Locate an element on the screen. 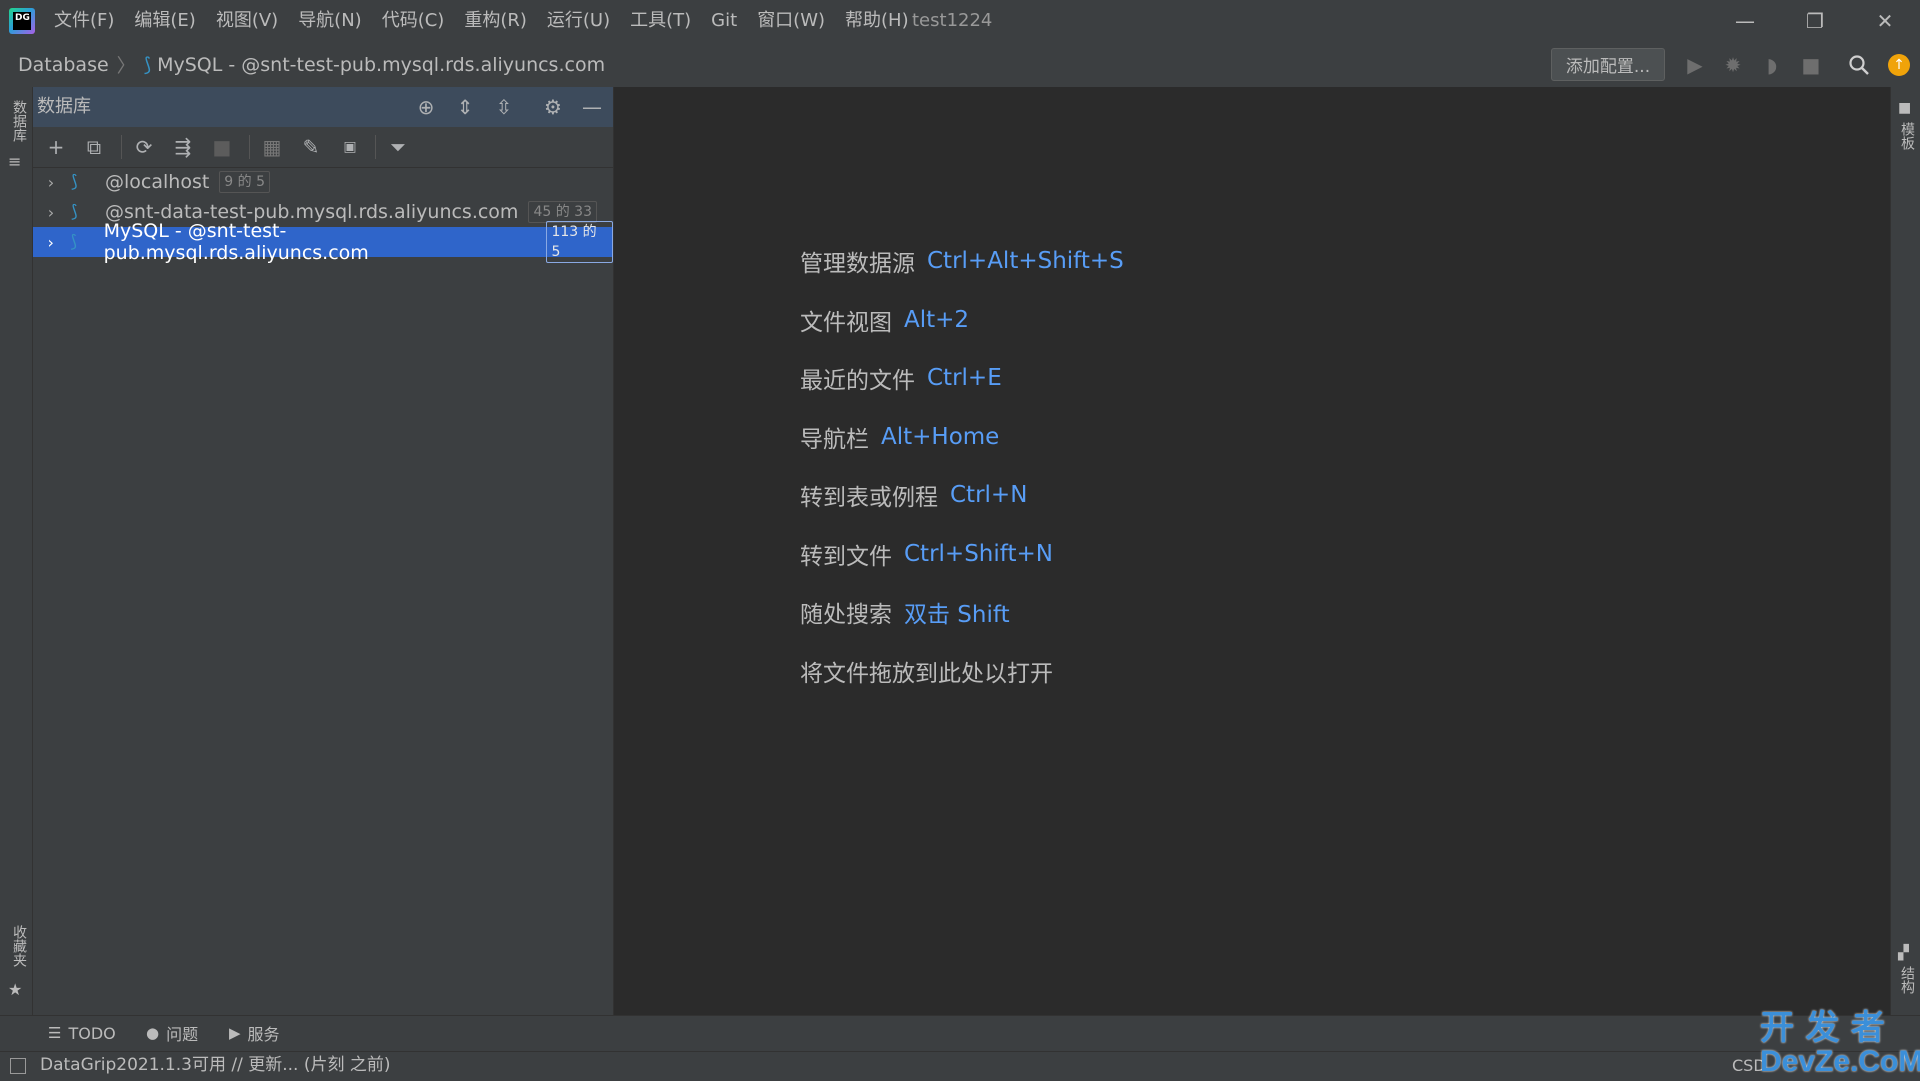  hint-file-view: 文件视图 Alt+2 is located at coordinates (884, 320).